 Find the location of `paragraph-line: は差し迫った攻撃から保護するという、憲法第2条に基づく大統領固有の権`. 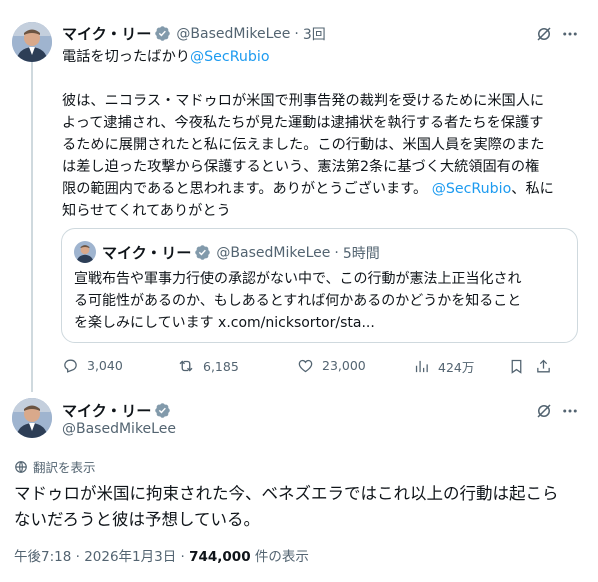

paragraph-line: は差し迫った攻撃から保護するという、憲法第2条に基づく大統領固有の権 is located at coordinates (301, 167).